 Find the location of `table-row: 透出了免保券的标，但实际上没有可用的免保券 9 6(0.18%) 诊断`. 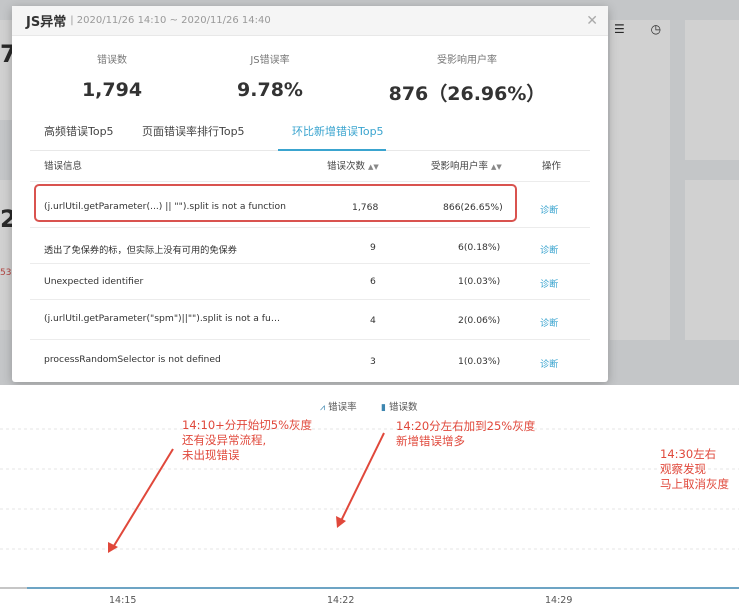

table-row: 透出了免保券的标，但实际上没有可用的免保券 9 6(0.18%) 诊断 is located at coordinates (310, 245).